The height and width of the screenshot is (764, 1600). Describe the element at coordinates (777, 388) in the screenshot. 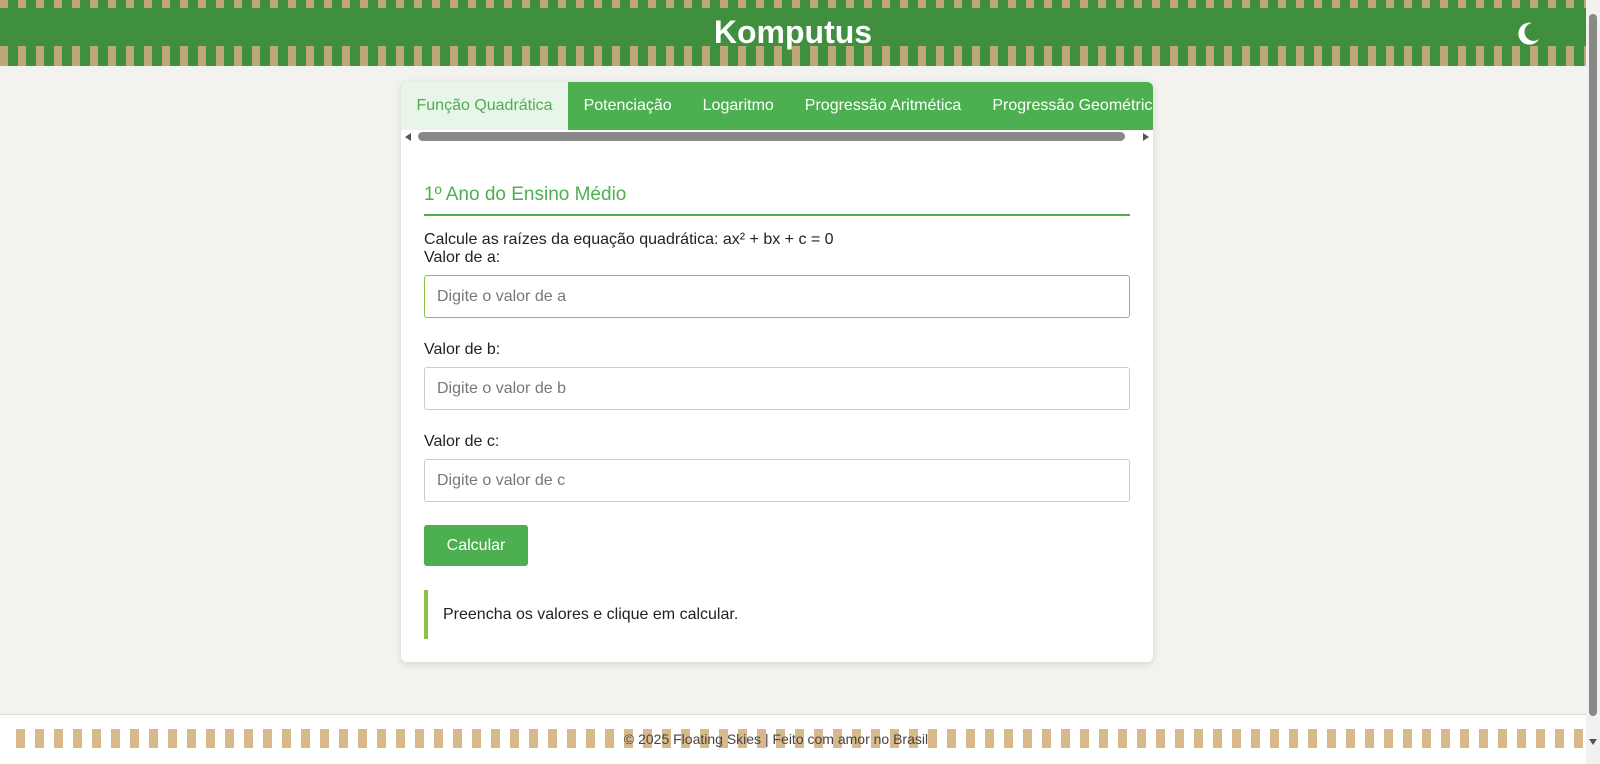

I see `input-b` at that location.